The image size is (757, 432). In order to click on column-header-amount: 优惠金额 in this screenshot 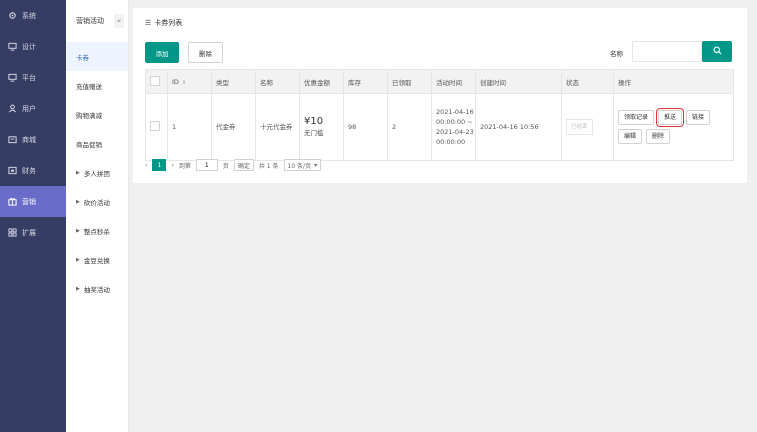, I will do `click(321, 81)`.